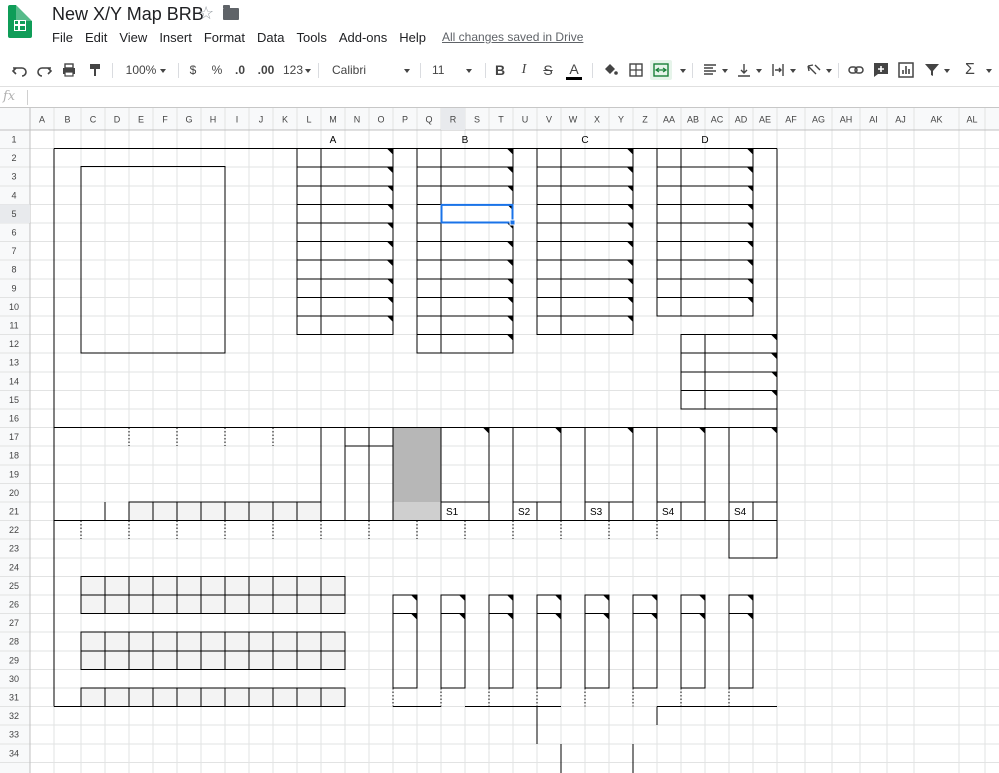  What do you see at coordinates (453, 120) in the screenshot?
I see `column-header: R` at bounding box center [453, 120].